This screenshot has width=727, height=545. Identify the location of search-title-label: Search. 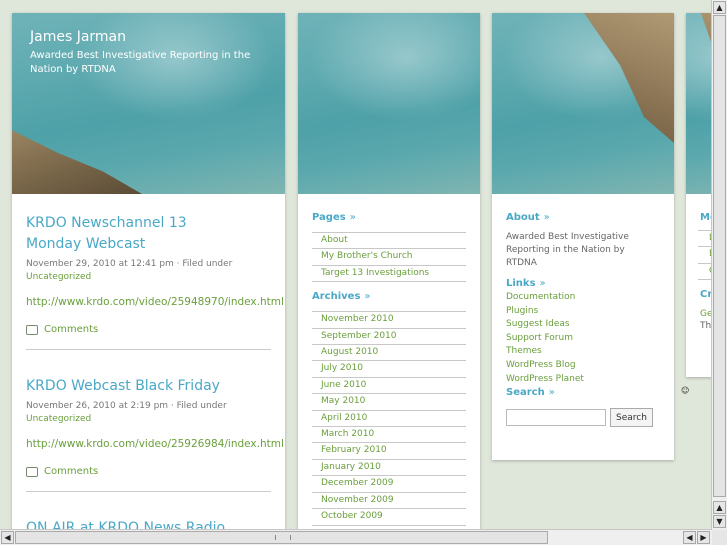
(525, 393).